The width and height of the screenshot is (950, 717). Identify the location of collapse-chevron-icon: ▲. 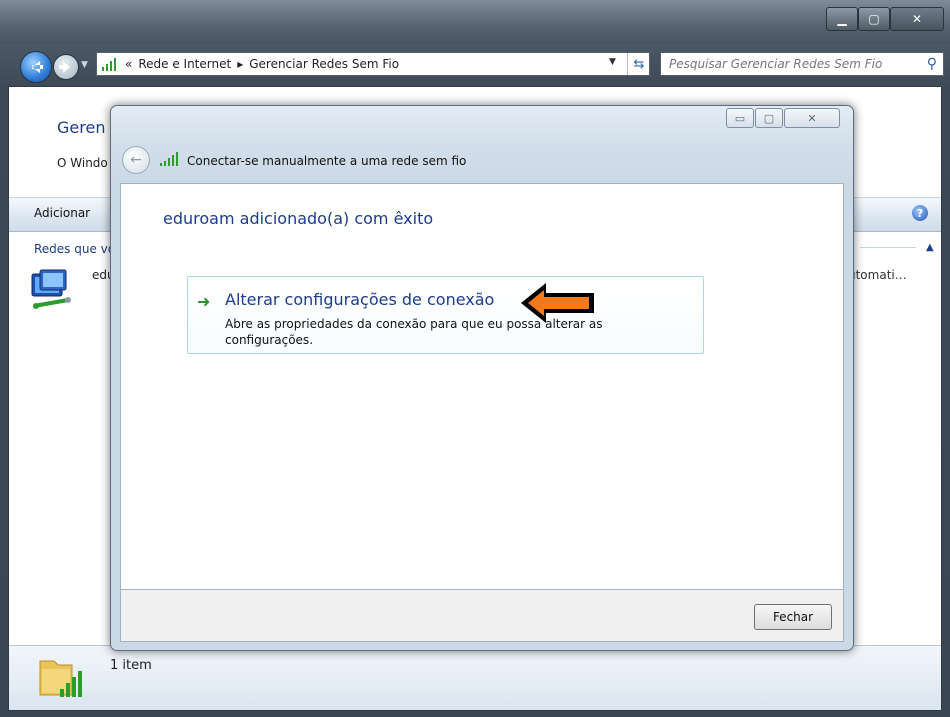
(930, 247).